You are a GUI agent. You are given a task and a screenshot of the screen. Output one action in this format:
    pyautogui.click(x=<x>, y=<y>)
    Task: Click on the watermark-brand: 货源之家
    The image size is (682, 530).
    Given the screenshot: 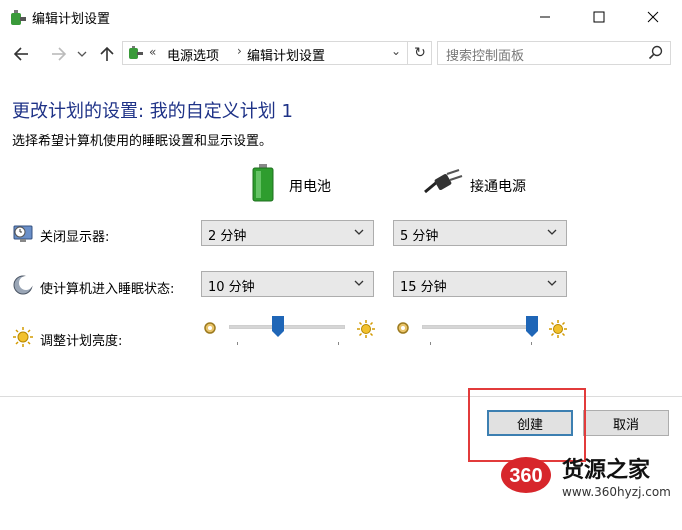 What is the action you would take?
    pyautogui.click(x=606, y=470)
    